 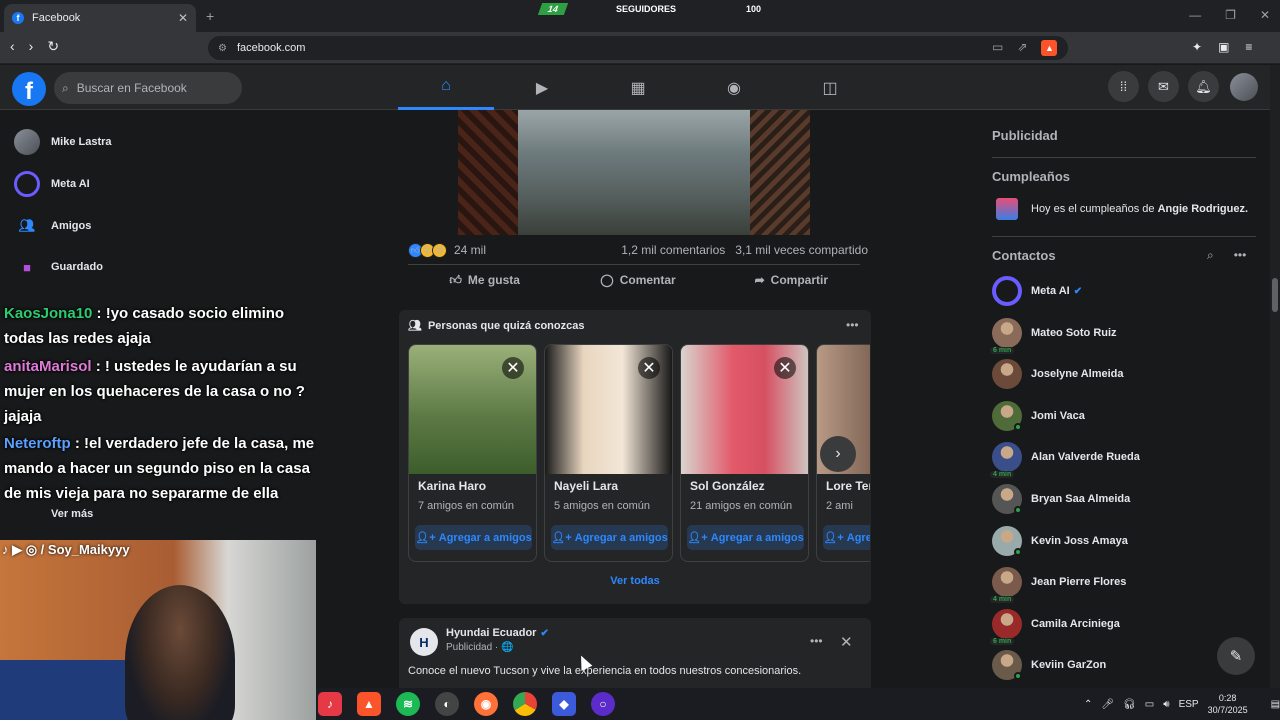 I want to click on contact-item: 6 min Camila Arciniega, so click(x=1121, y=626).